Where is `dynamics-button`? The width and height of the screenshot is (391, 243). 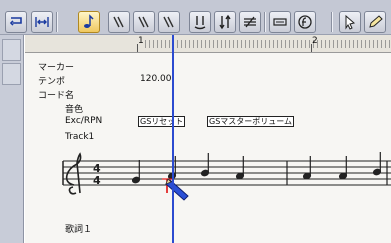
dynamics-button is located at coordinates (305, 22).